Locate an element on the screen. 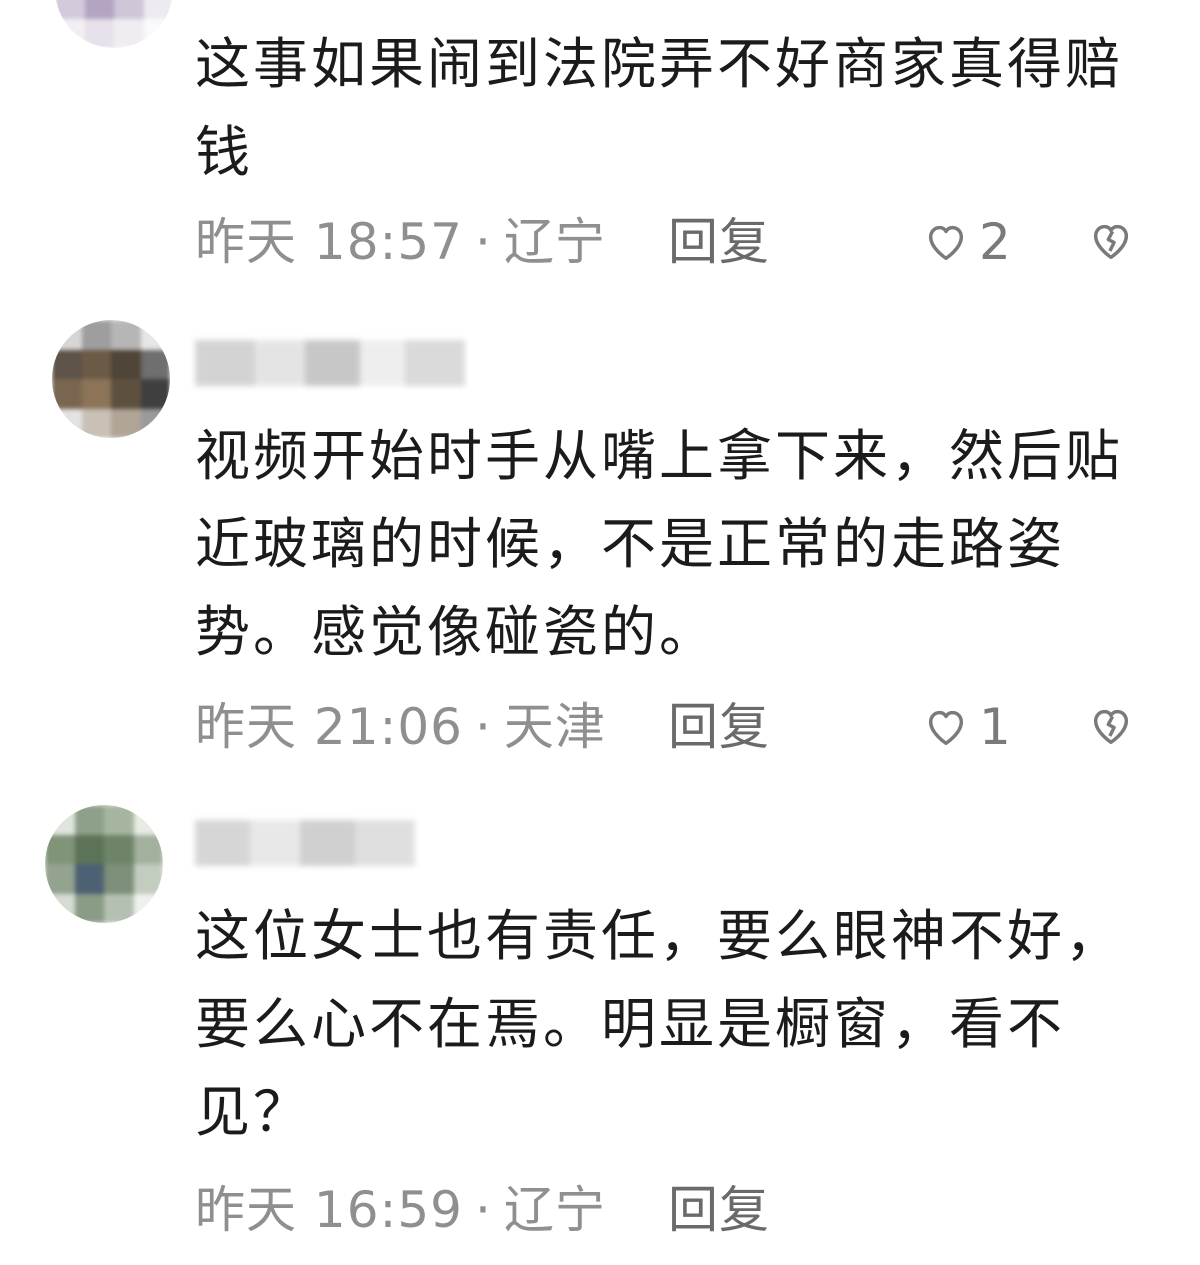 This screenshot has height=1265, width=1200. comment-meta: 昨天 16:59 · 辽宁 回复 is located at coordinates (675, 1210).